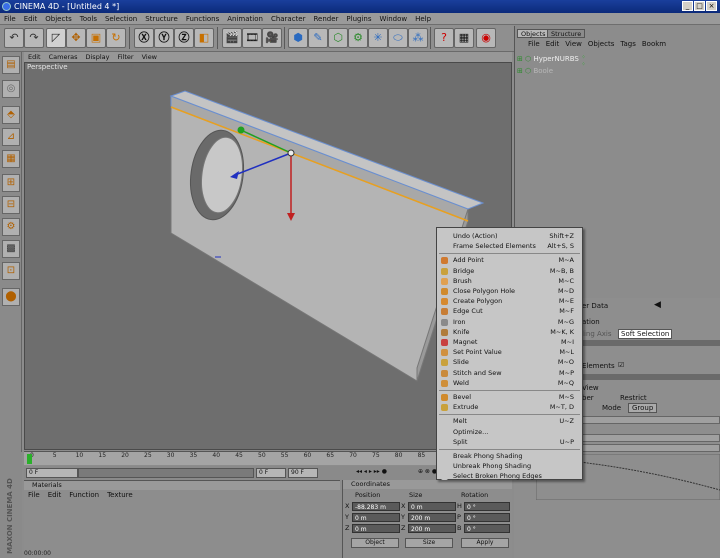 Image resolution: width=720 pixels, height=558 pixels. Describe the element at coordinates (509, 456) in the screenshot. I see `context-item-break-phong-shading: Break Phong Shading` at that location.